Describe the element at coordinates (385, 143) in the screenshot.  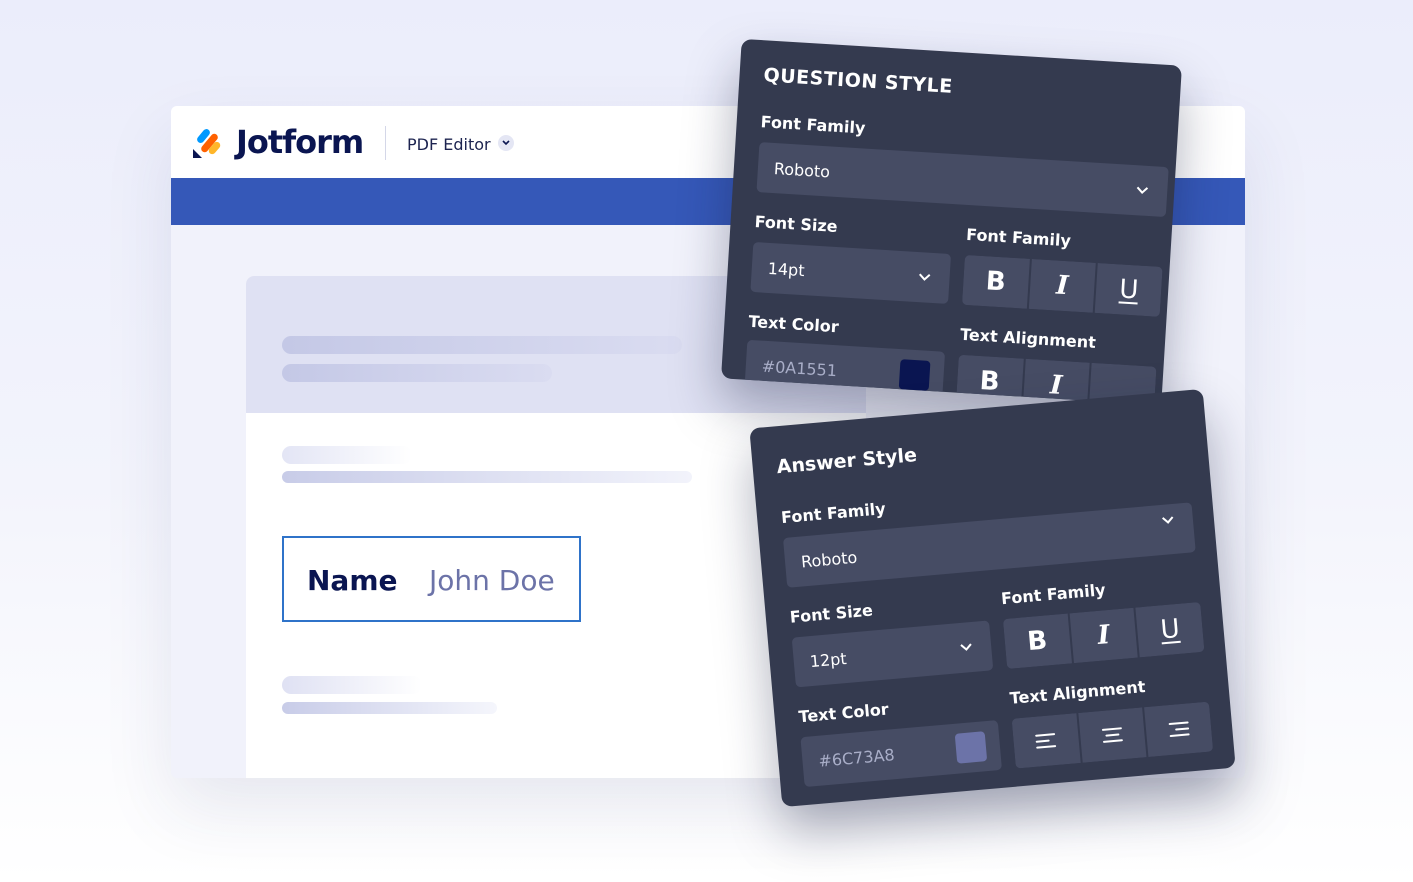
I see `header-divider` at that location.